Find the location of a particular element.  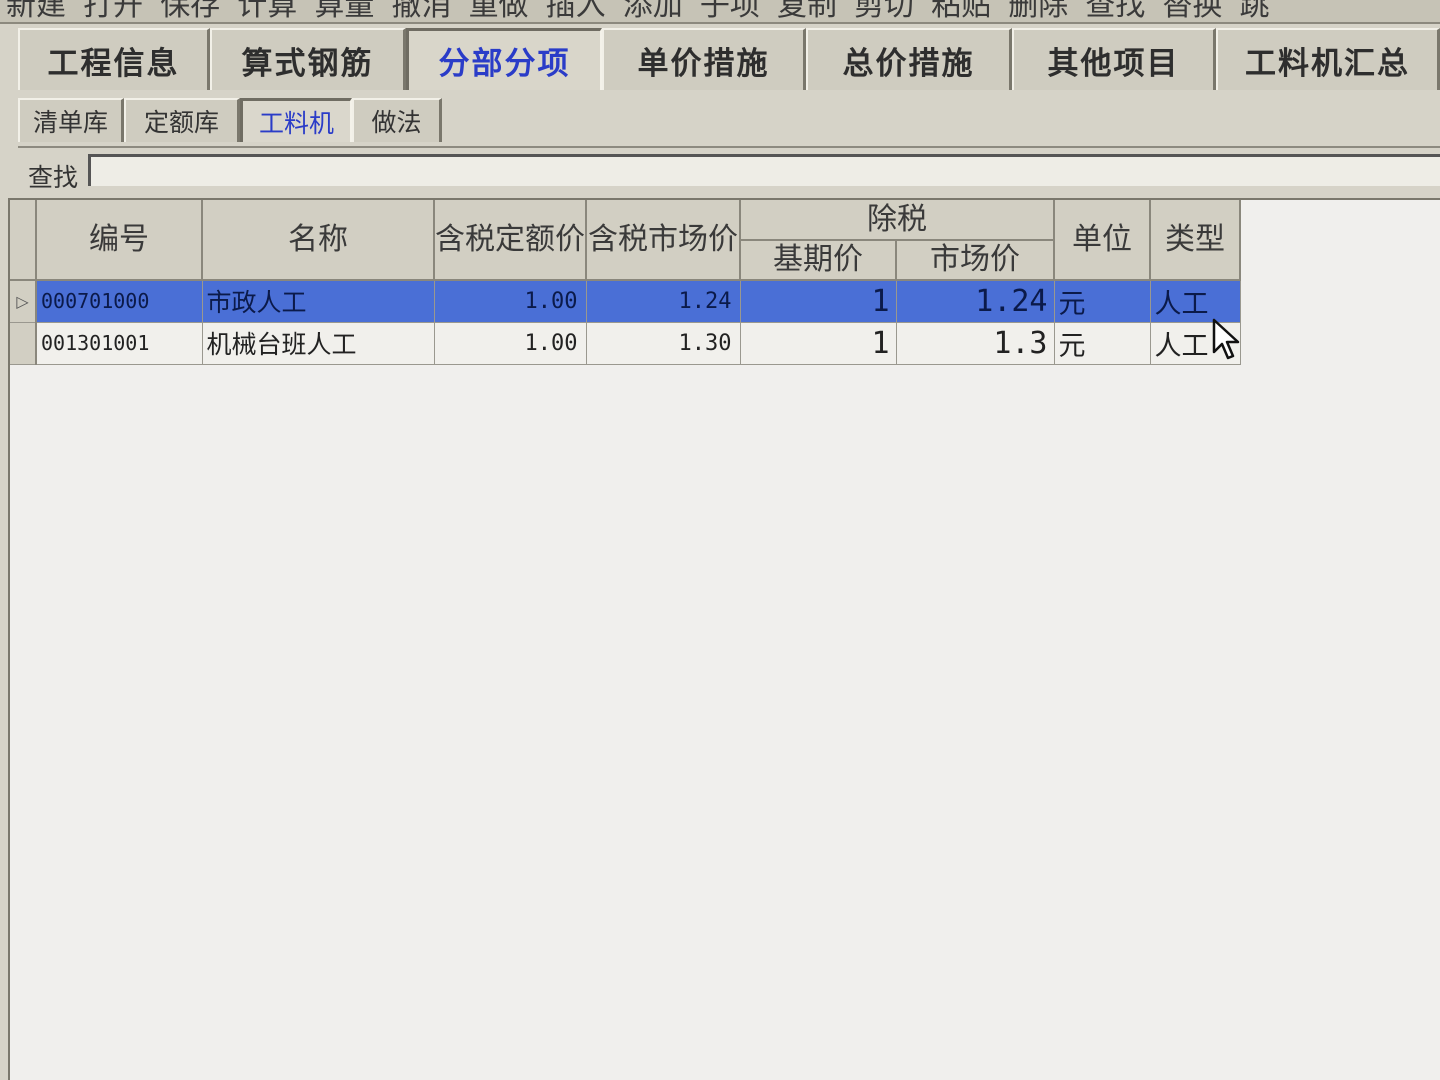

toolbar-add-button: 添加 is located at coordinates (653, 10).